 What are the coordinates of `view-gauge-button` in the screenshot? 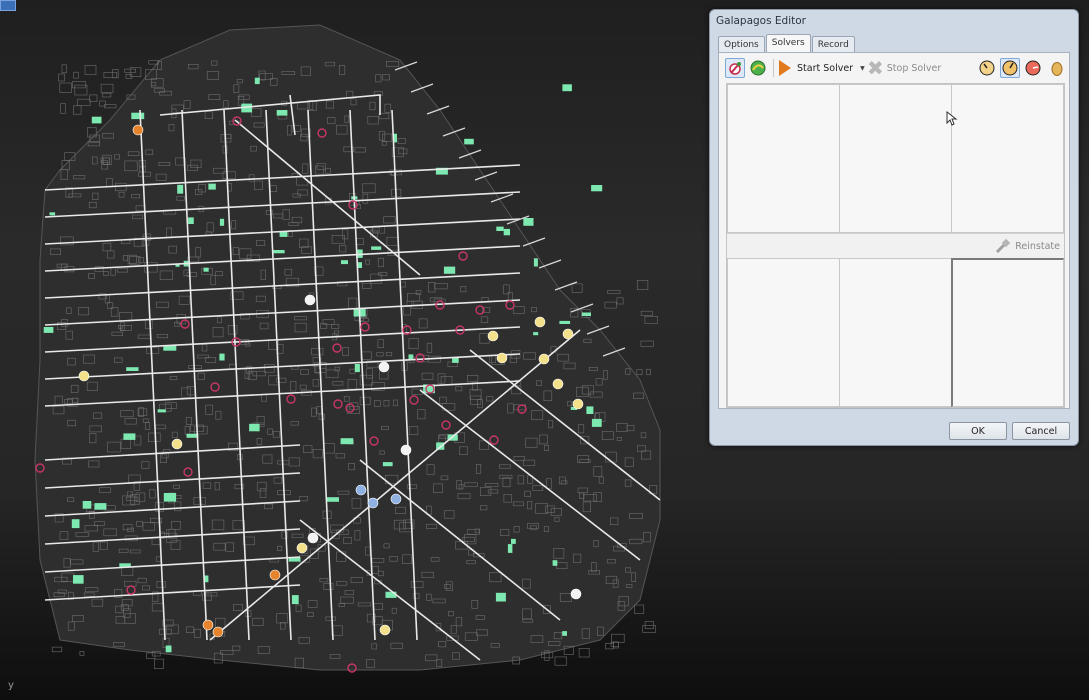 It's located at (1033, 68).